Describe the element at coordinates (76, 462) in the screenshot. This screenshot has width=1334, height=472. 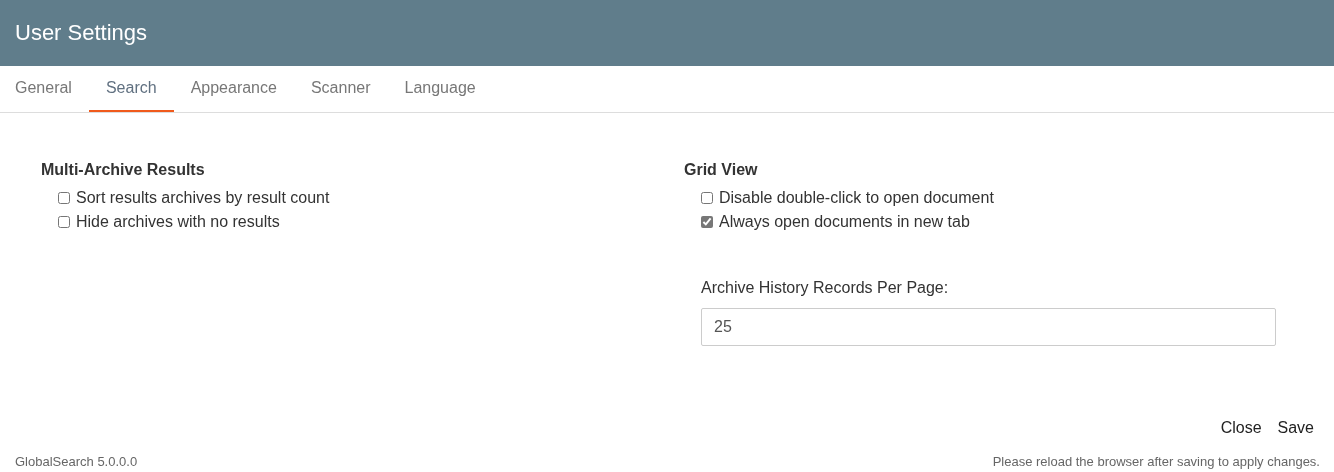
I see `version-text: GlobalSearch 5.0.0.0` at that location.